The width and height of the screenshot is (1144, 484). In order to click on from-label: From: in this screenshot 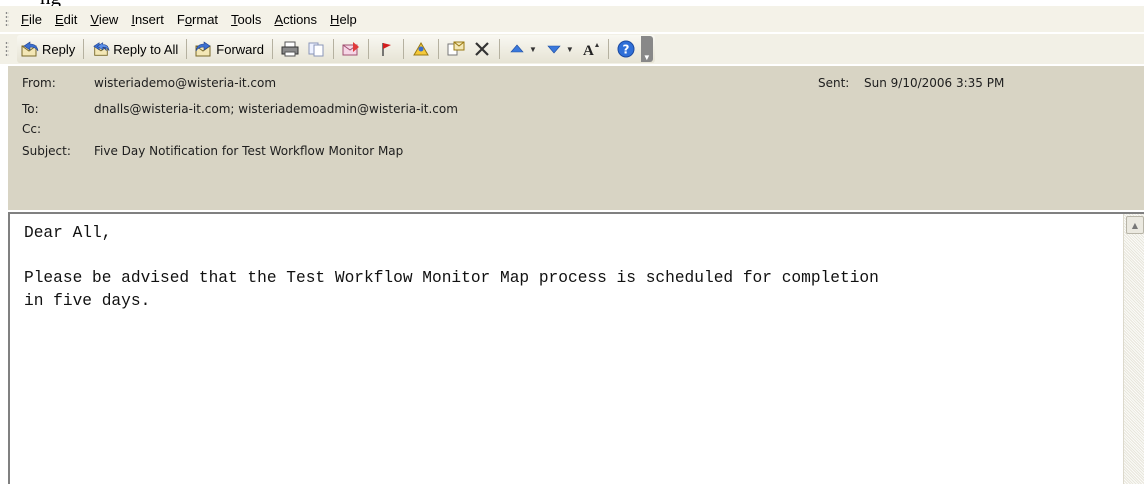, I will do `click(39, 83)`.